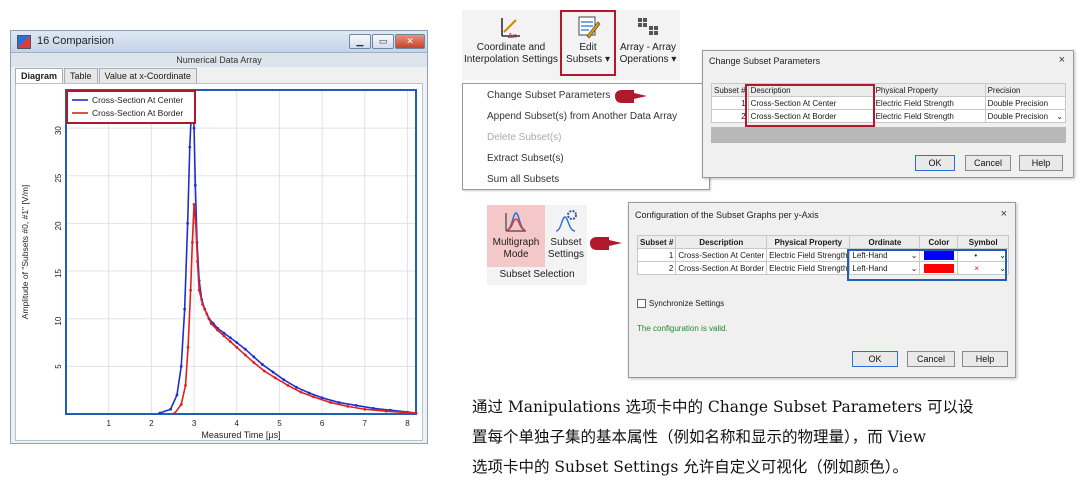 This screenshot has height=503, width=1080. I want to click on col-header-ordinate: Ordinate, so click(885, 242).